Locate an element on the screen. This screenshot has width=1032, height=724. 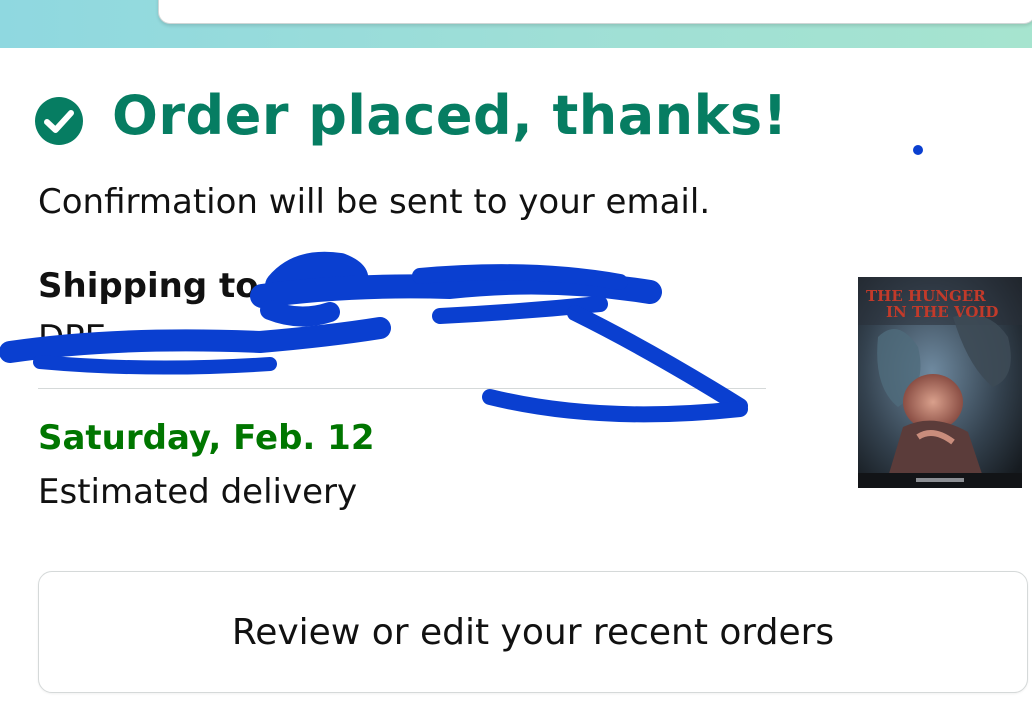
product-image: THE HUNGER IN THE VOID is located at coordinates (940, 382).